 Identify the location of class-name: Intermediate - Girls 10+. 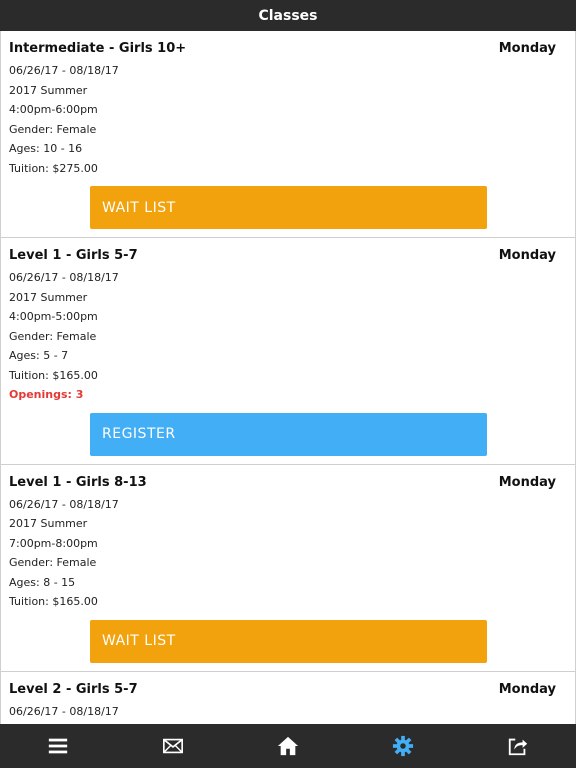
(98, 48).